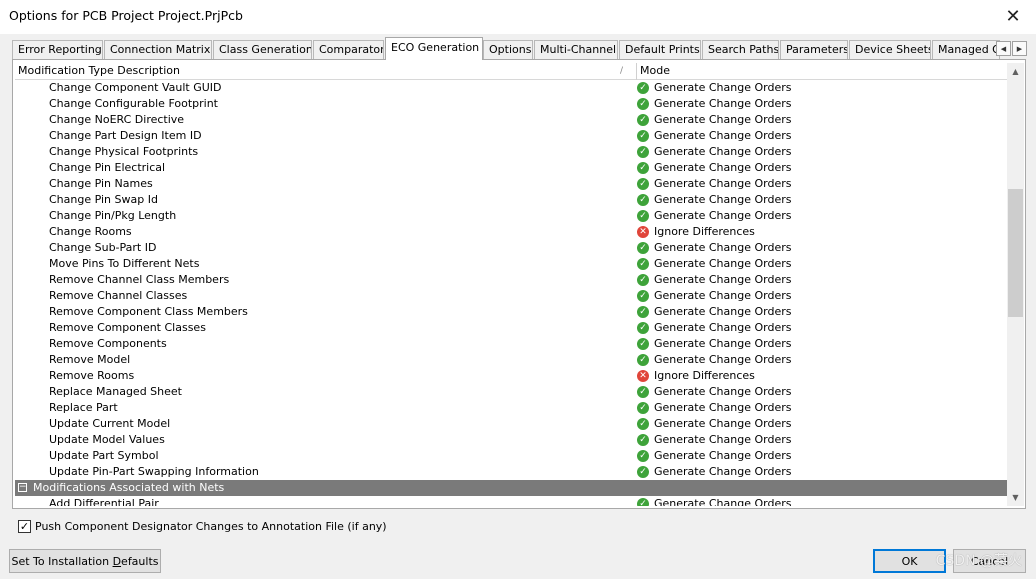  Describe the element at coordinates (108, 343) in the screenshot. I see `modification-description: Remove Components` at that location.